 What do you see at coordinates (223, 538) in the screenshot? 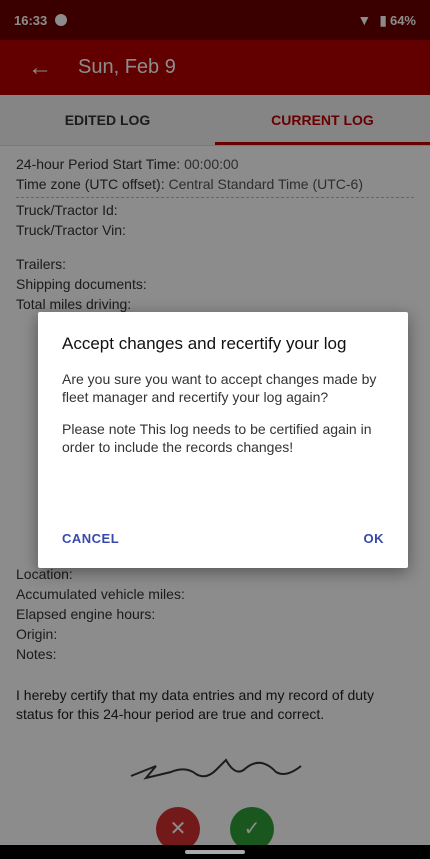
I see `dialog-actions: CANCEL OK` at bounding box center [223, 538].